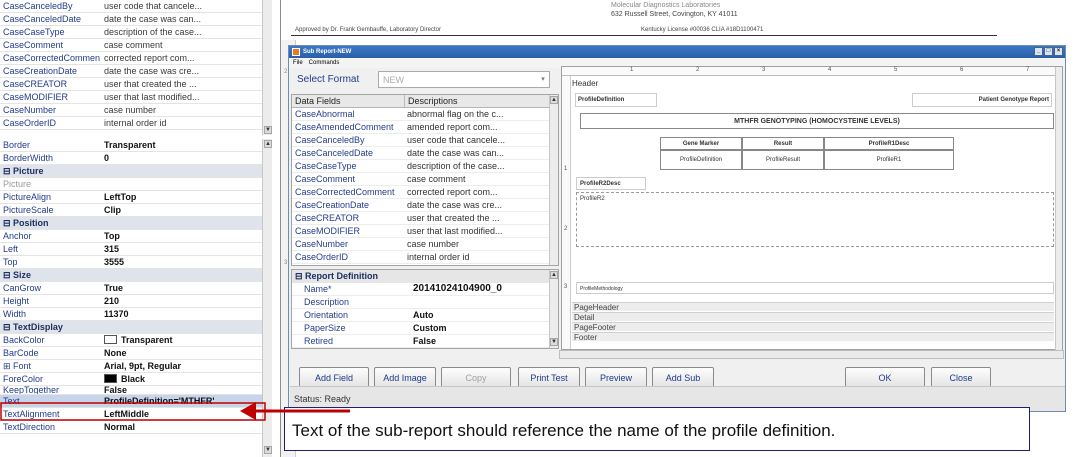  Describe the element at coordinates (701, 143) in the screenshot. I see `gene-marker-header: Gene Marker` at that location.